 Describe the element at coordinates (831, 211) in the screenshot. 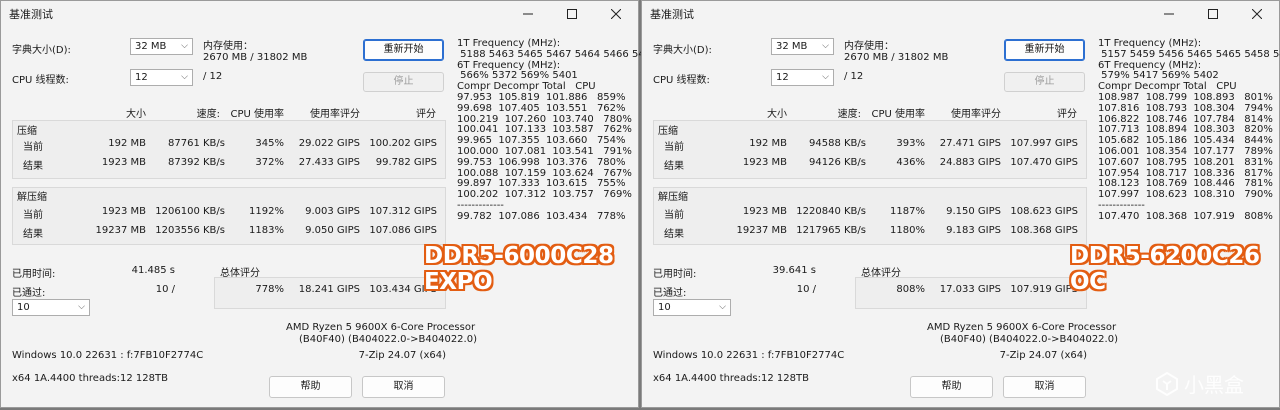

I see `decompress-current-speed: 1220840 KB/s` at that location.